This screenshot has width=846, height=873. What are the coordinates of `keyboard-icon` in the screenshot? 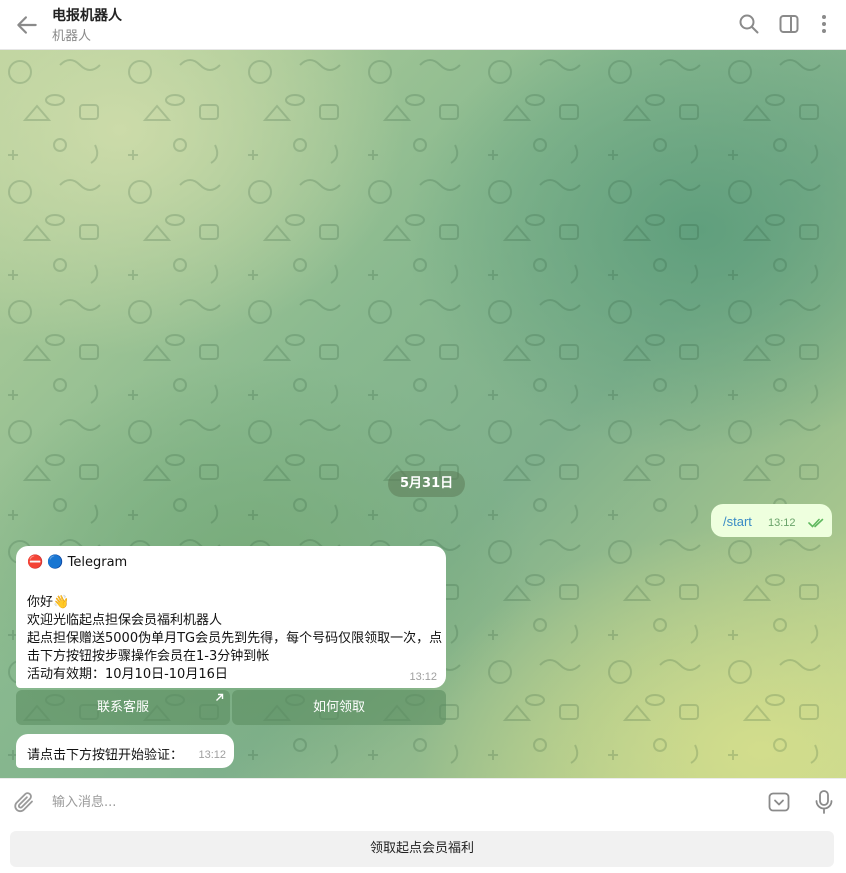 It's located at (779, 802).